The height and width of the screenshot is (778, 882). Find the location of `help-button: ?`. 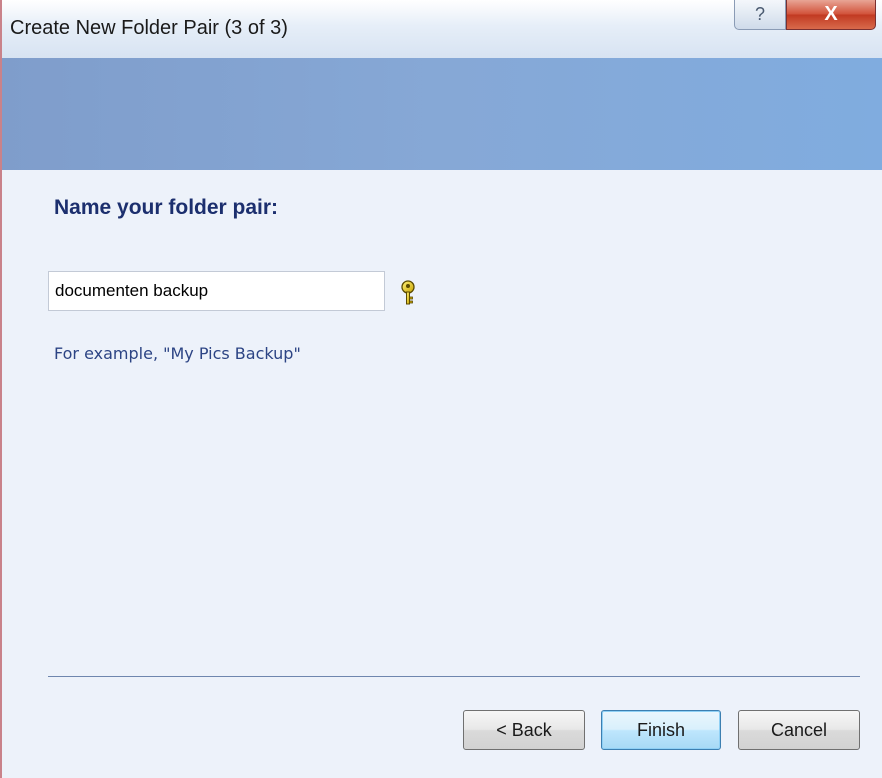

help-button: ? is located at coordinates (760, 15).